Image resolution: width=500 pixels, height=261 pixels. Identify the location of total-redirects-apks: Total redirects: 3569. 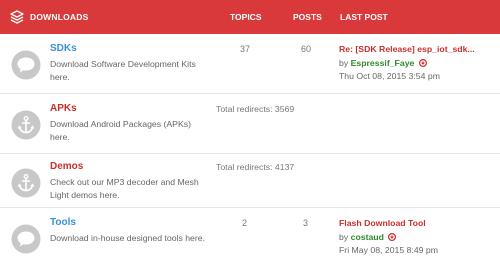
(255, 109).